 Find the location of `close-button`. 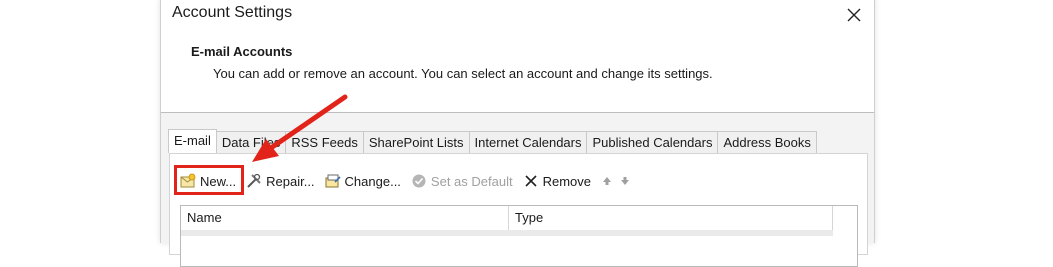

close-button is located at coordinates (854, 15).